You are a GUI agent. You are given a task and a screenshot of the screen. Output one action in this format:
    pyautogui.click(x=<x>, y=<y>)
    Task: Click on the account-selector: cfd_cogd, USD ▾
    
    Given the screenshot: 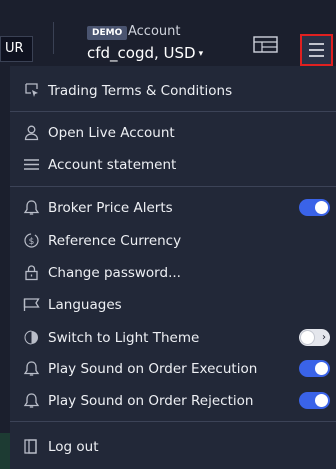 What is the action you would take?
    pyautogui.click(x=145, y=53)
    